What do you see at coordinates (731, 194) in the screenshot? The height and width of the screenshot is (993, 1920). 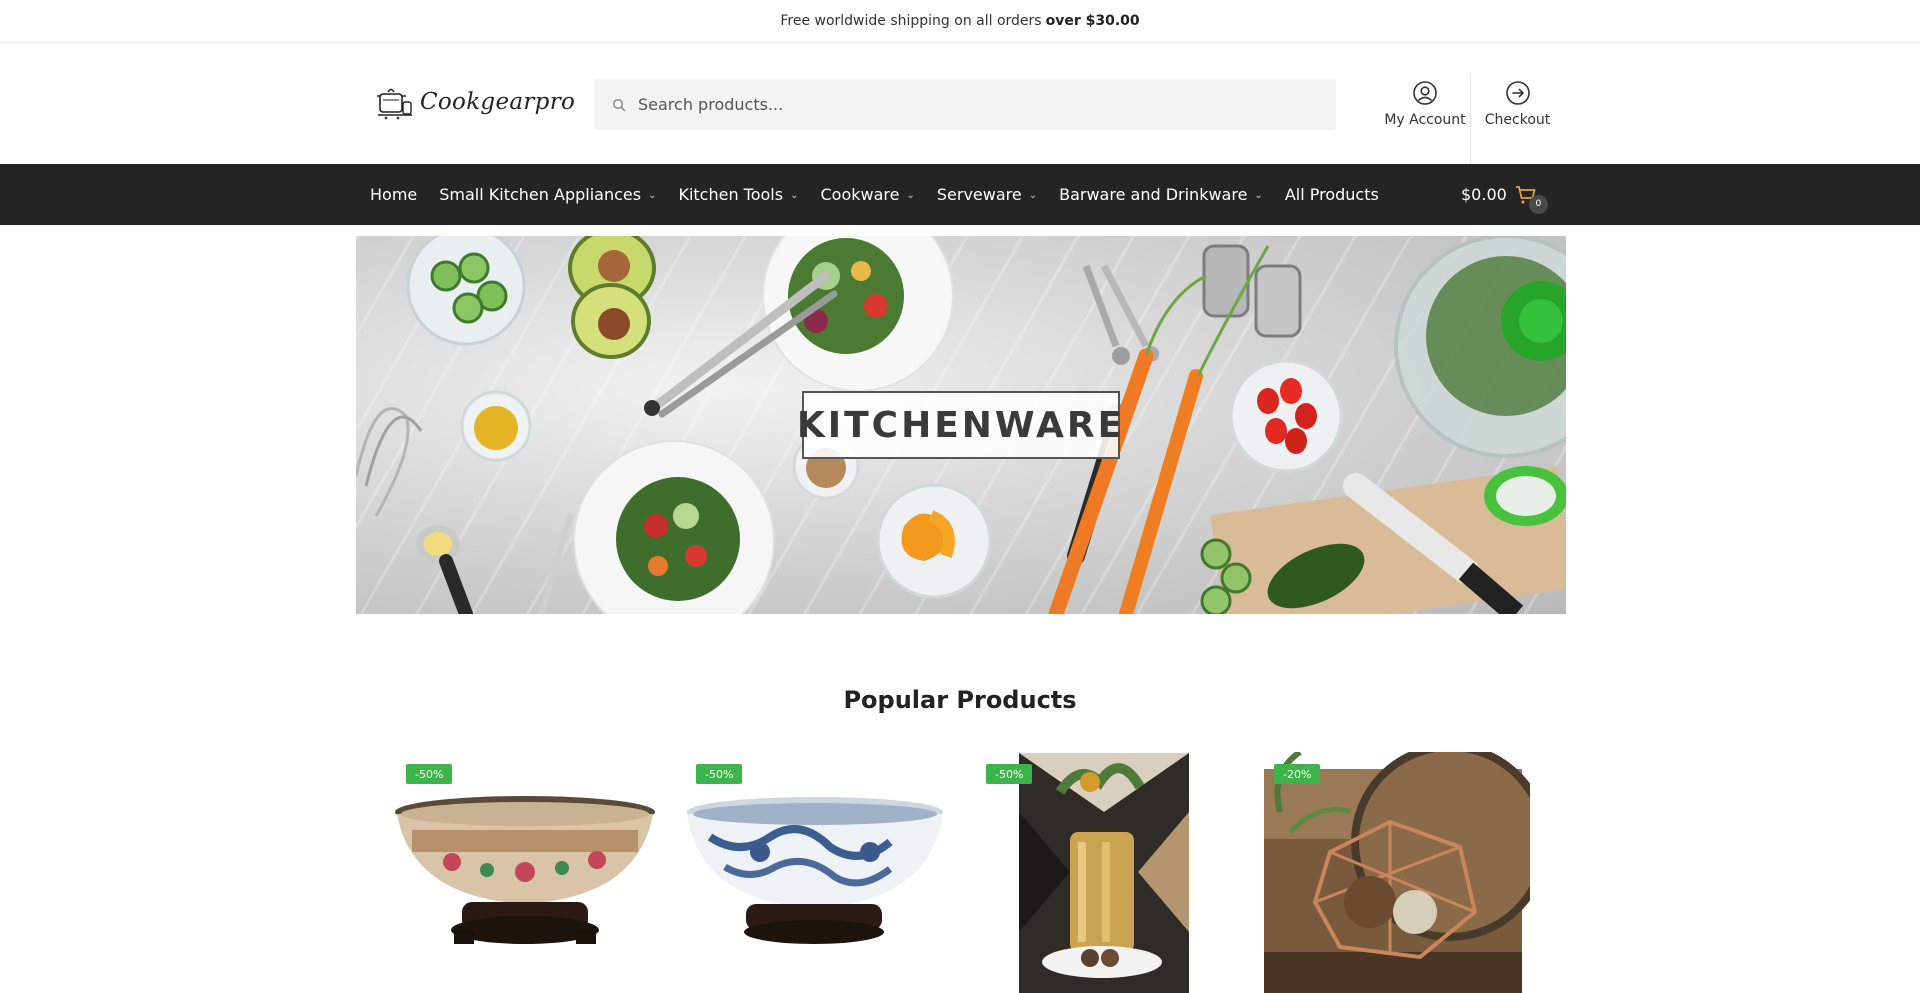 I see `nav-item-label: Kitchen Tools` at bounding box center [731, 194].